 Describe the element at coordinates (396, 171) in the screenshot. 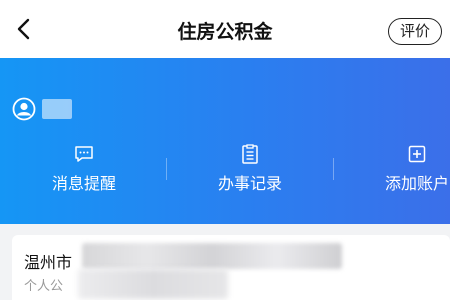

I see `add-account-button: 添加账户` at that location.